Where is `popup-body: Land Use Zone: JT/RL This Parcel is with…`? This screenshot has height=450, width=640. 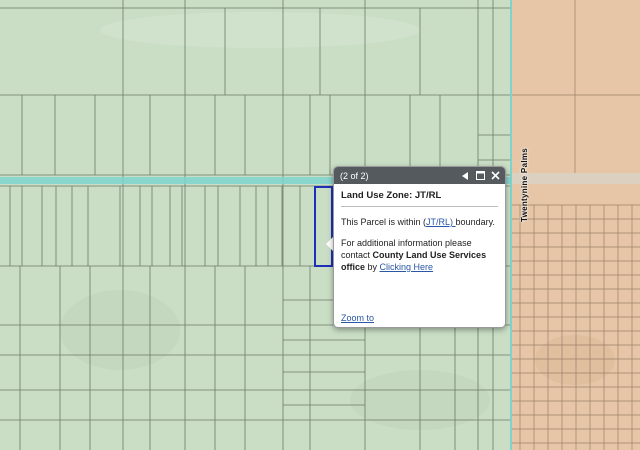
popup-body: Land Use Zone: JT/RL This Parcel is with… is located at coordinates (419, 253).